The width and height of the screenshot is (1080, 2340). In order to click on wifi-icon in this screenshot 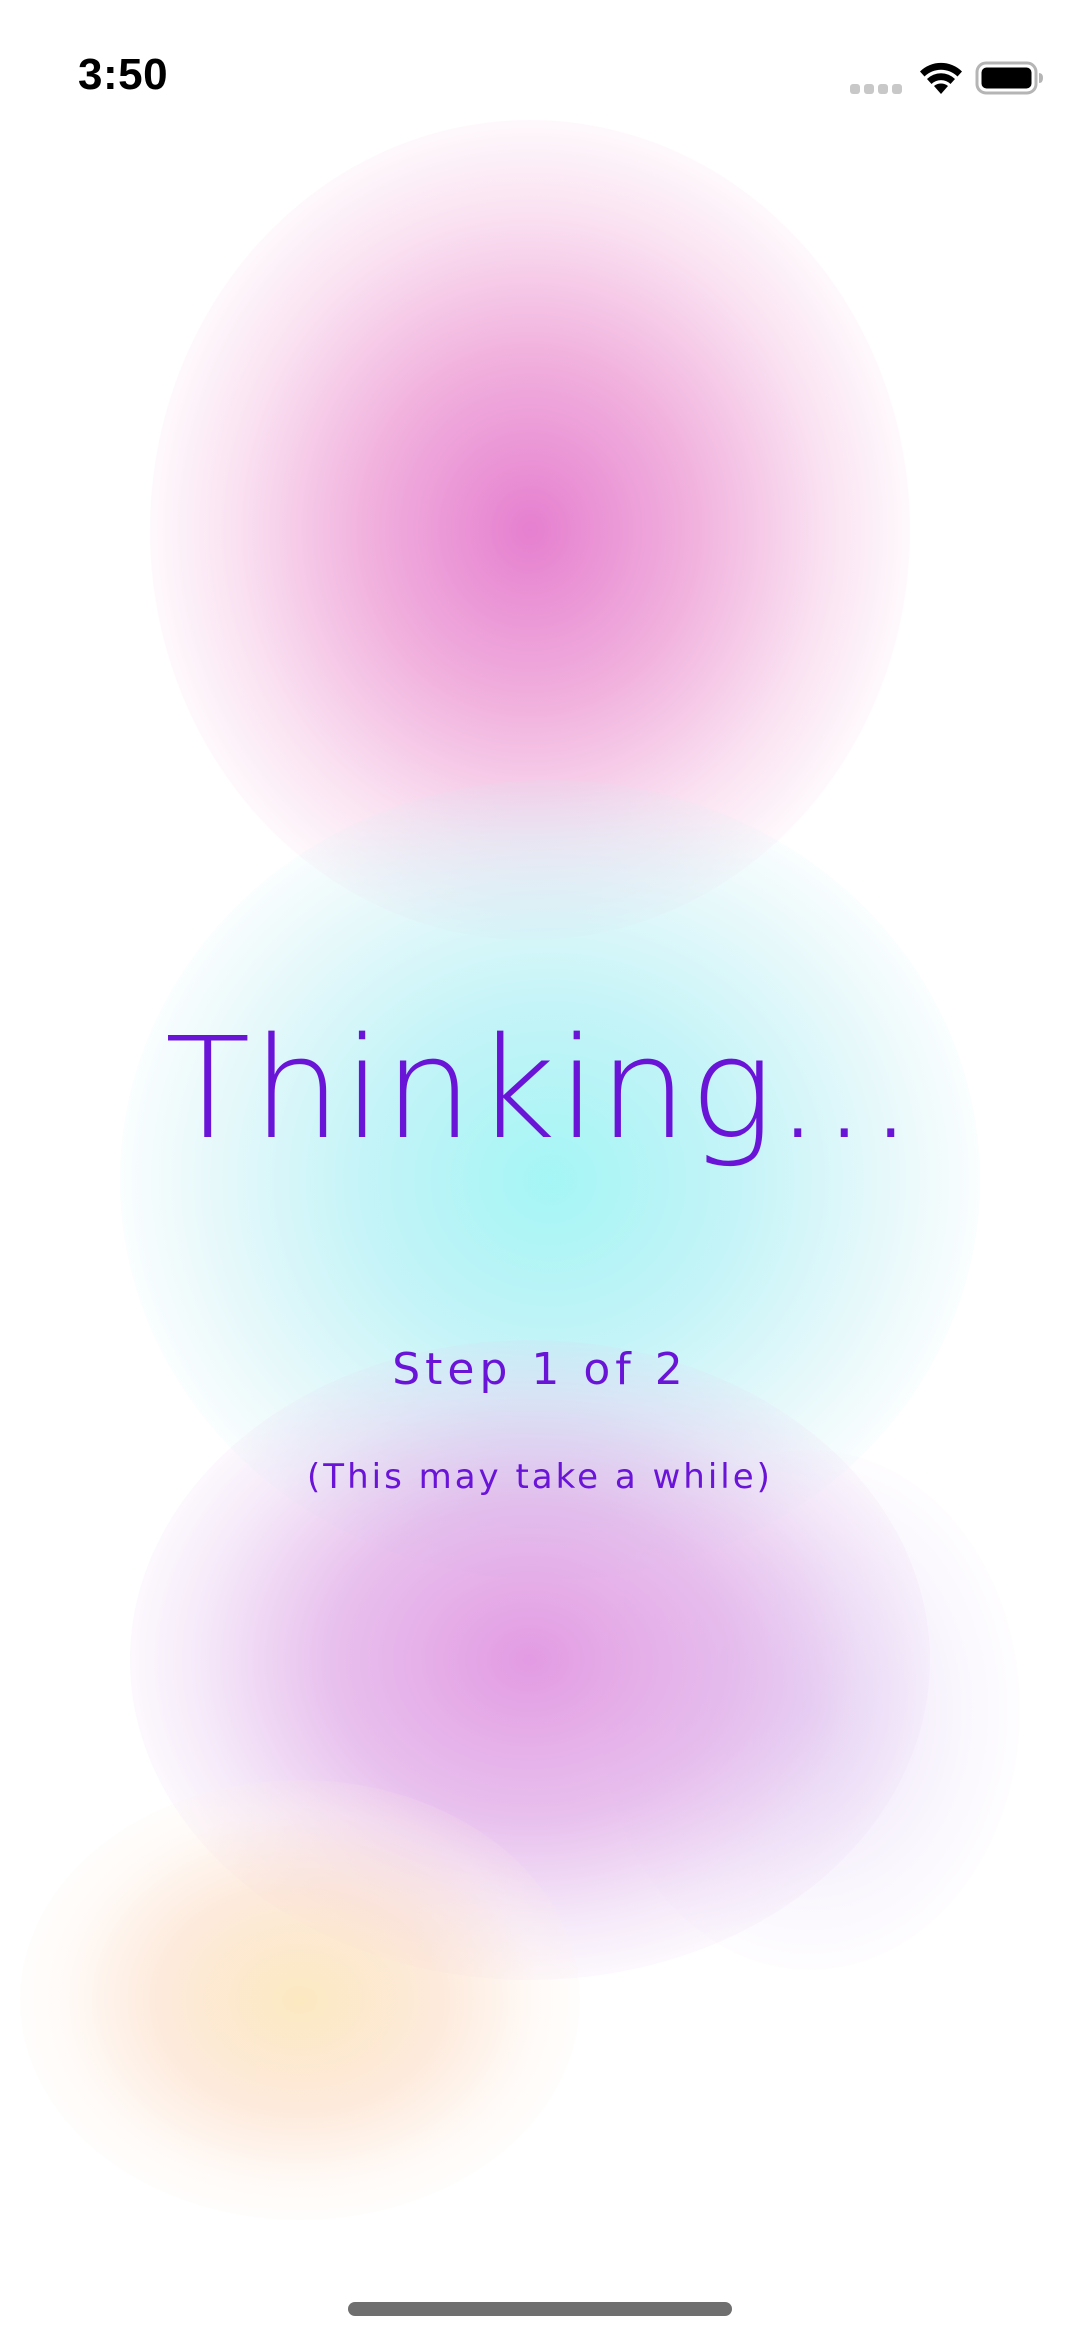, I will do `click(941, 78)`.